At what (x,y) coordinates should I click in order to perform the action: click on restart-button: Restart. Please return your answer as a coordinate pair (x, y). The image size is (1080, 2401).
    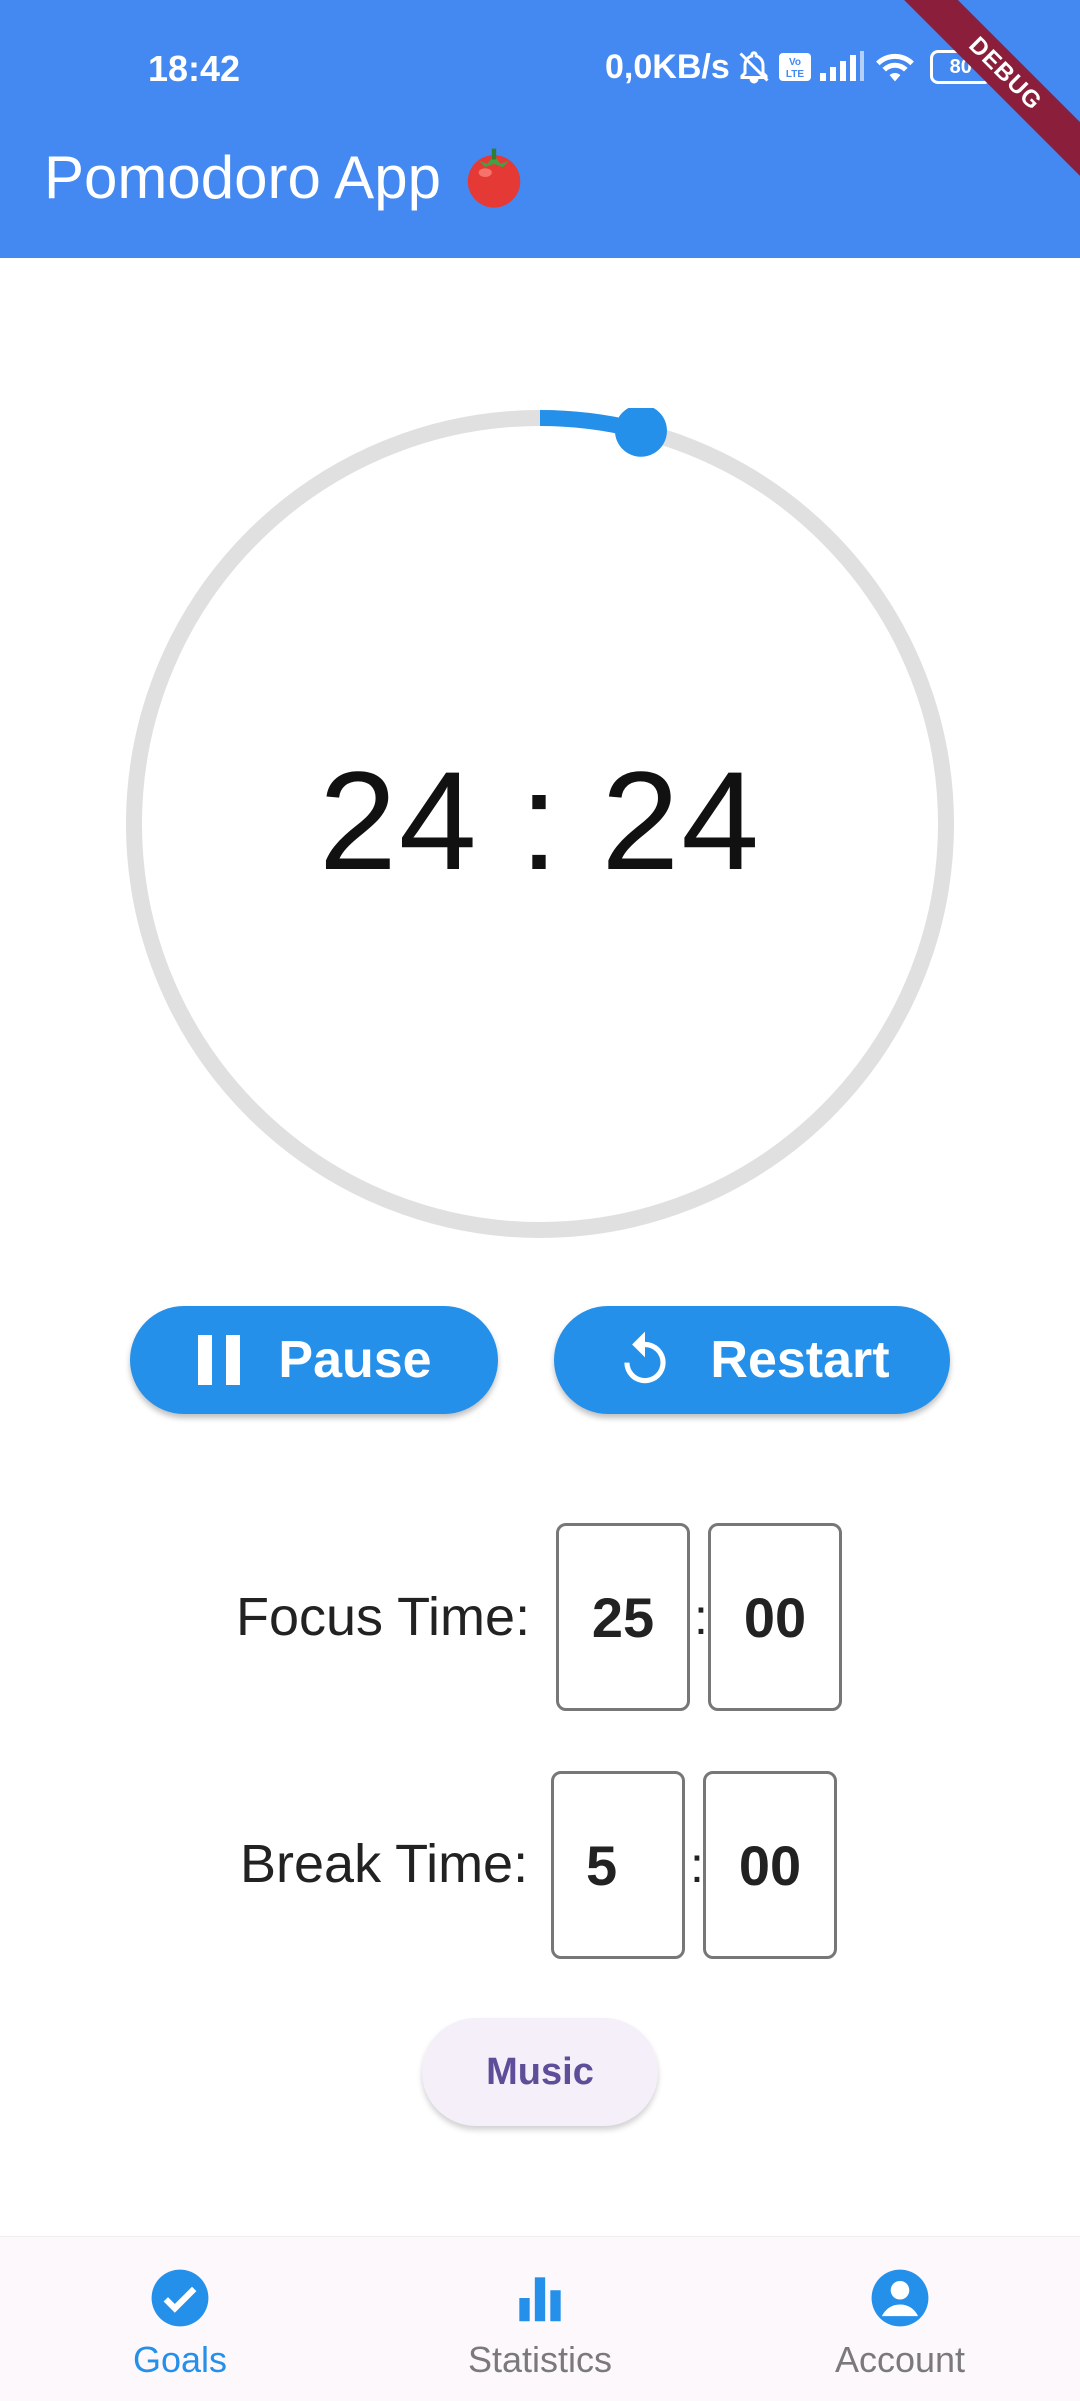
    Looking at the image, I should click on (752, 1360).